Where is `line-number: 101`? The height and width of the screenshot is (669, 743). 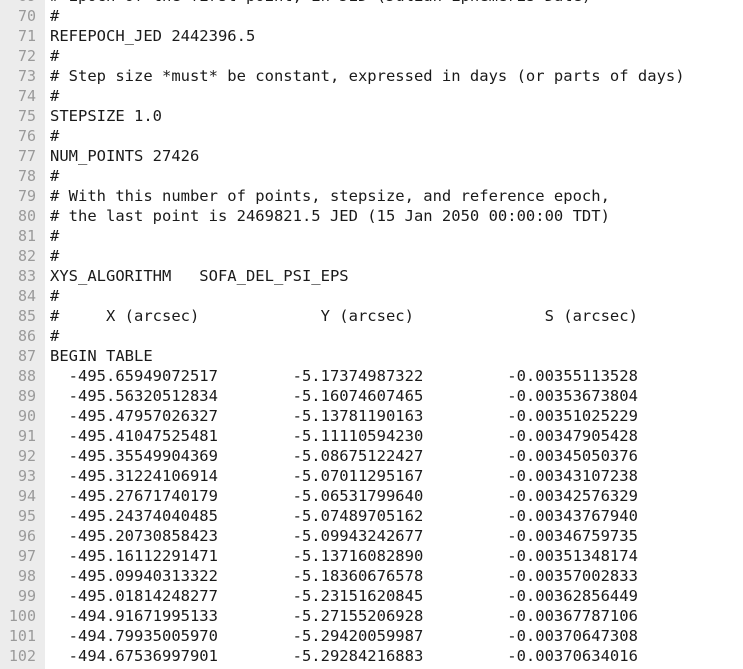 line-number: 101 is located at coordinates (22, 636).